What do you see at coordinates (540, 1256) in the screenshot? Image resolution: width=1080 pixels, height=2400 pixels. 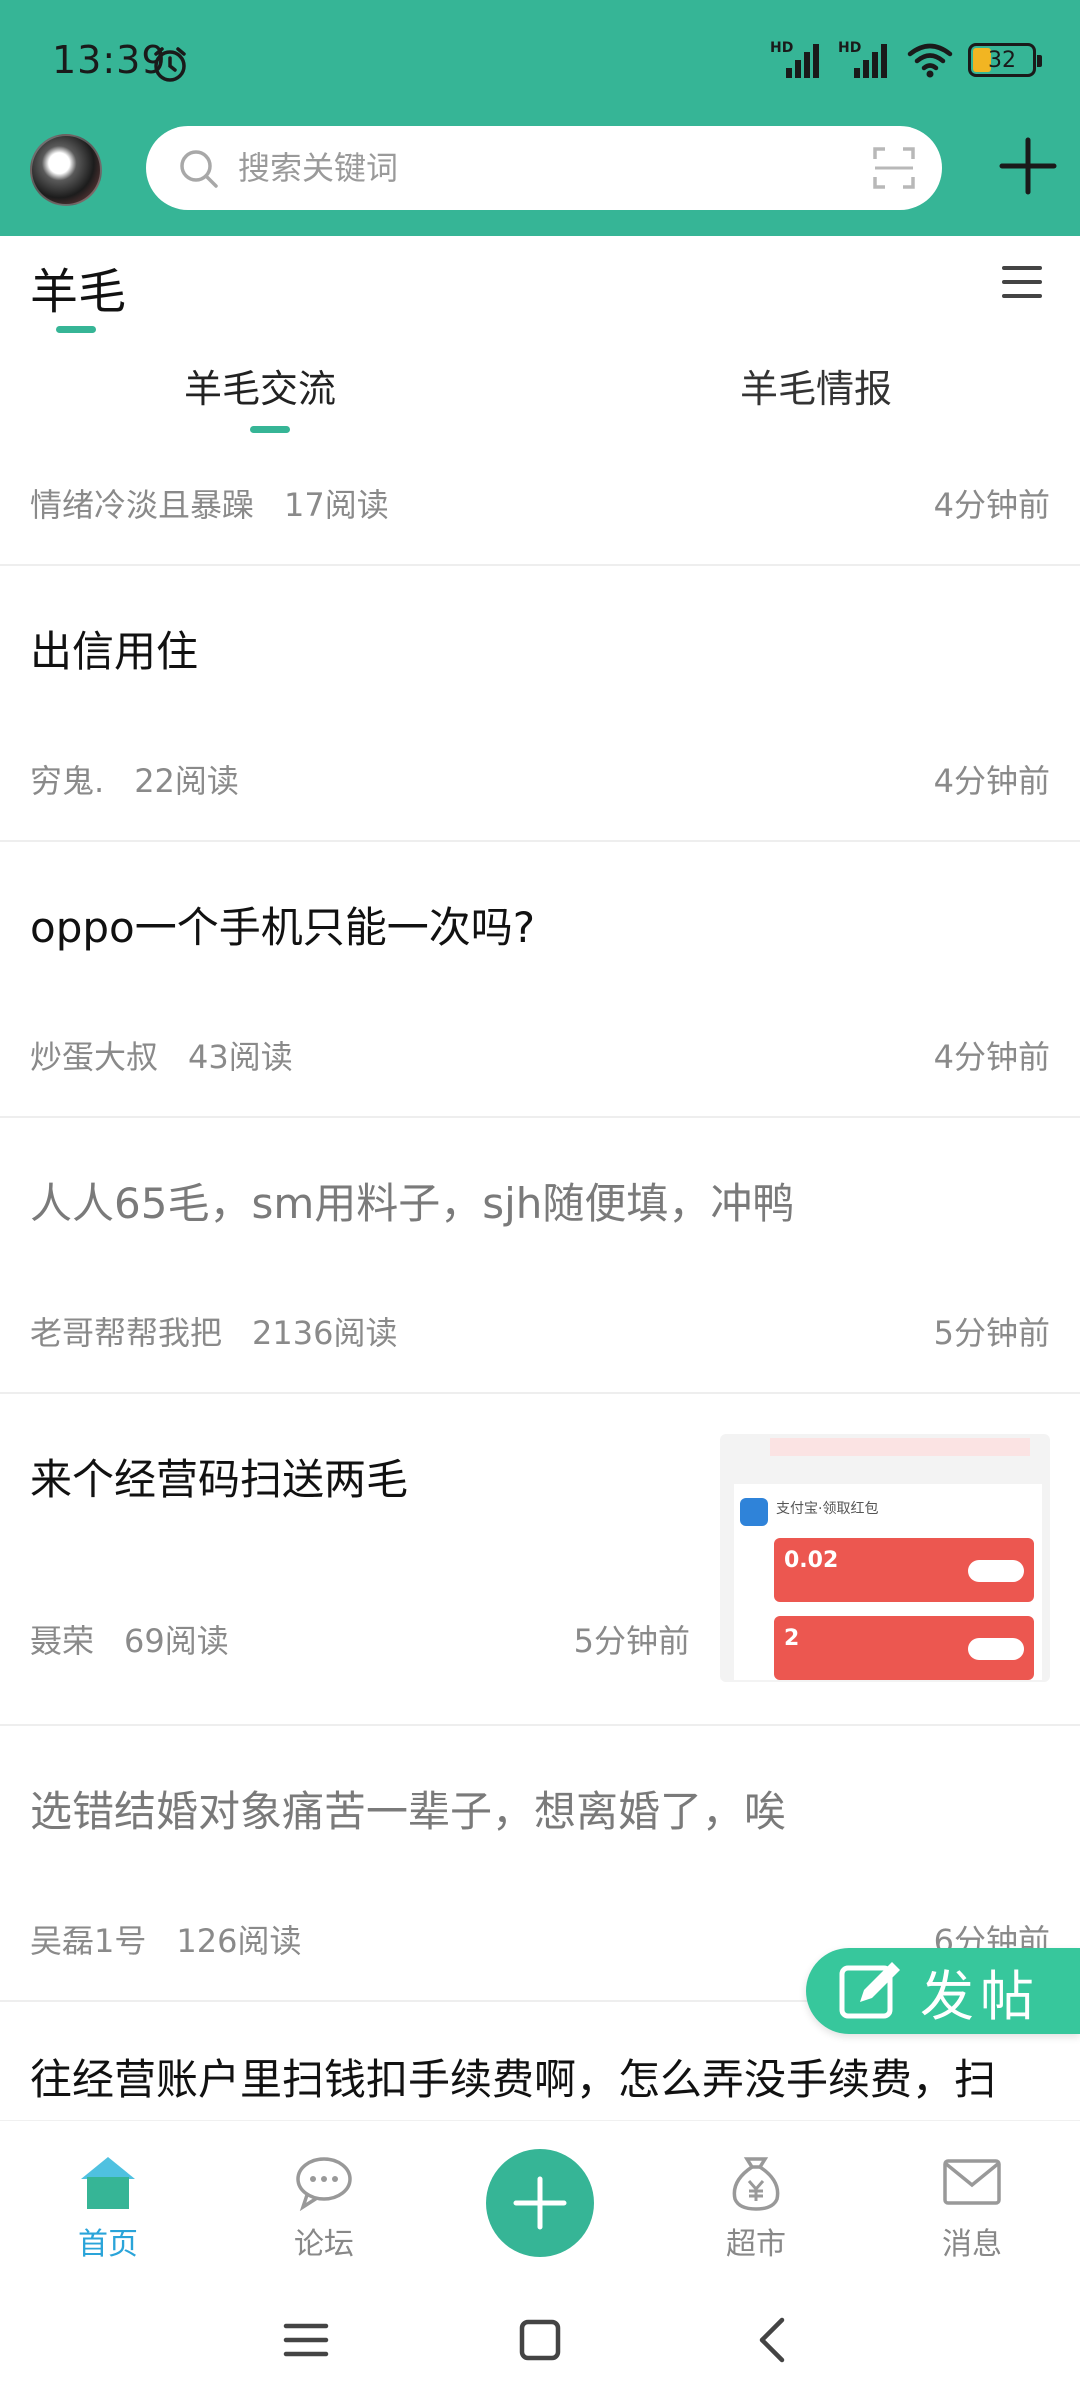 I see `list-item: 人人65毛，sm用料子，sjh随便填，冲鸭 老哥帮帮我把 2136阅读 5分钟前` at bounding box center [540, 1256].